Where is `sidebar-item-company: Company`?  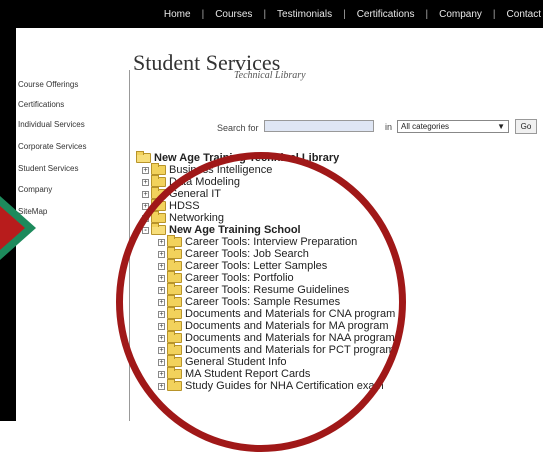 sidebar-item-company: Company is located at coordinates (35, 189).